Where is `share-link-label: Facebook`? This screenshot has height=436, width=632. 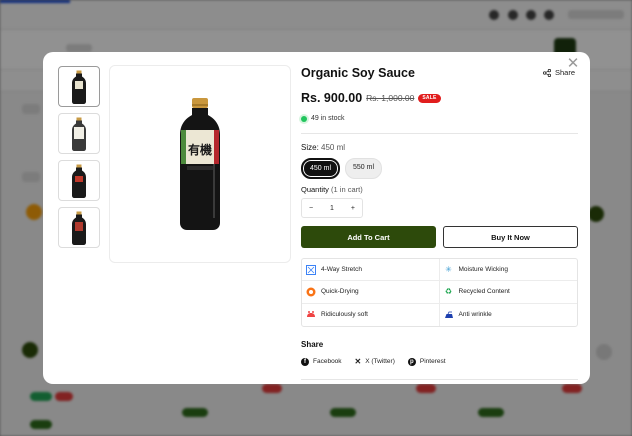
share-link-label: Facebook is located at coordinates (327, 361).